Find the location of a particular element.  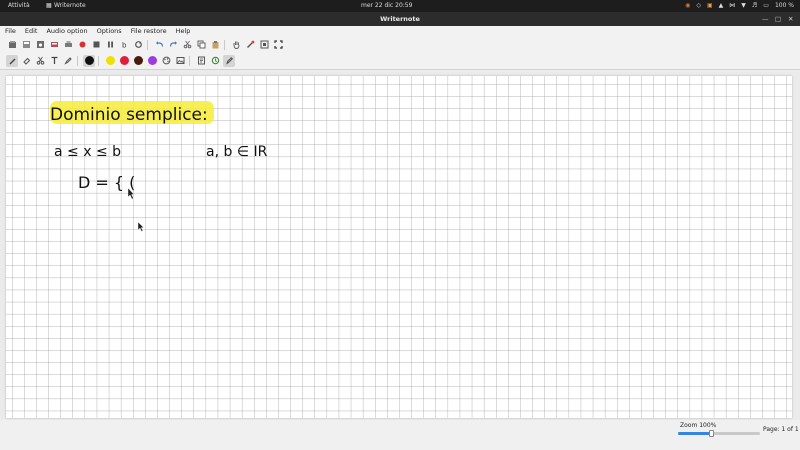

maximize-icon: □ is located at coordinates (778, 19).